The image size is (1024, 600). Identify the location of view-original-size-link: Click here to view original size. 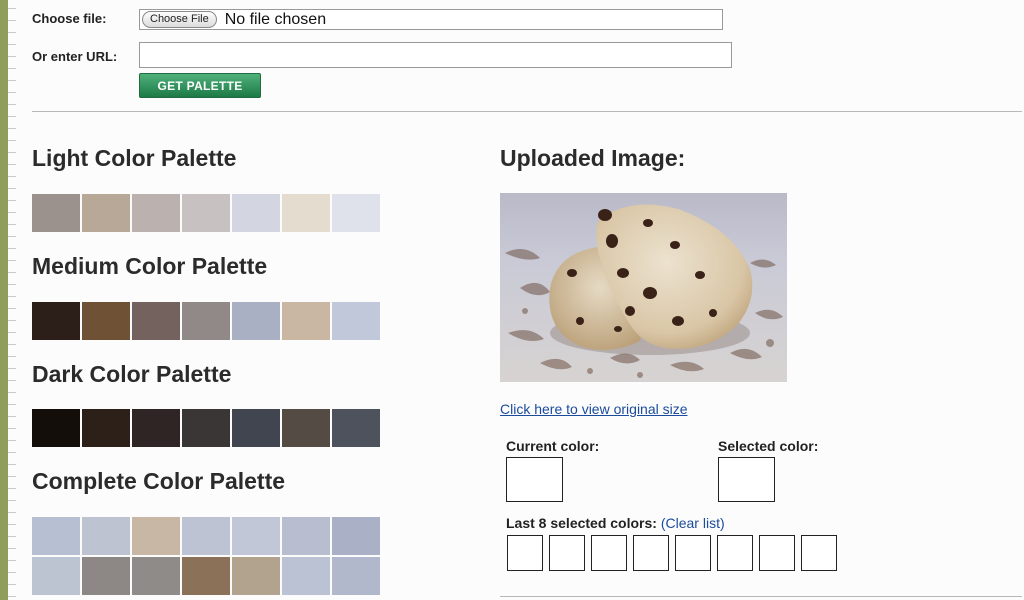
(594, 409).